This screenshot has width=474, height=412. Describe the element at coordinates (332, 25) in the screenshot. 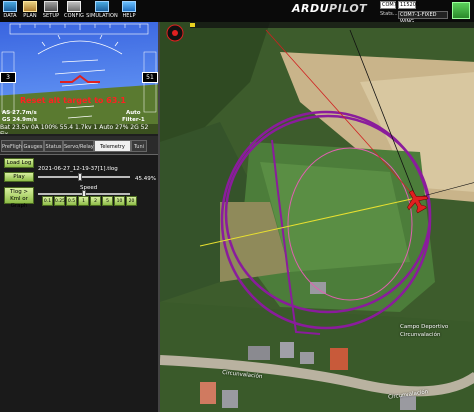

I see `map-scale-bar` at that location.